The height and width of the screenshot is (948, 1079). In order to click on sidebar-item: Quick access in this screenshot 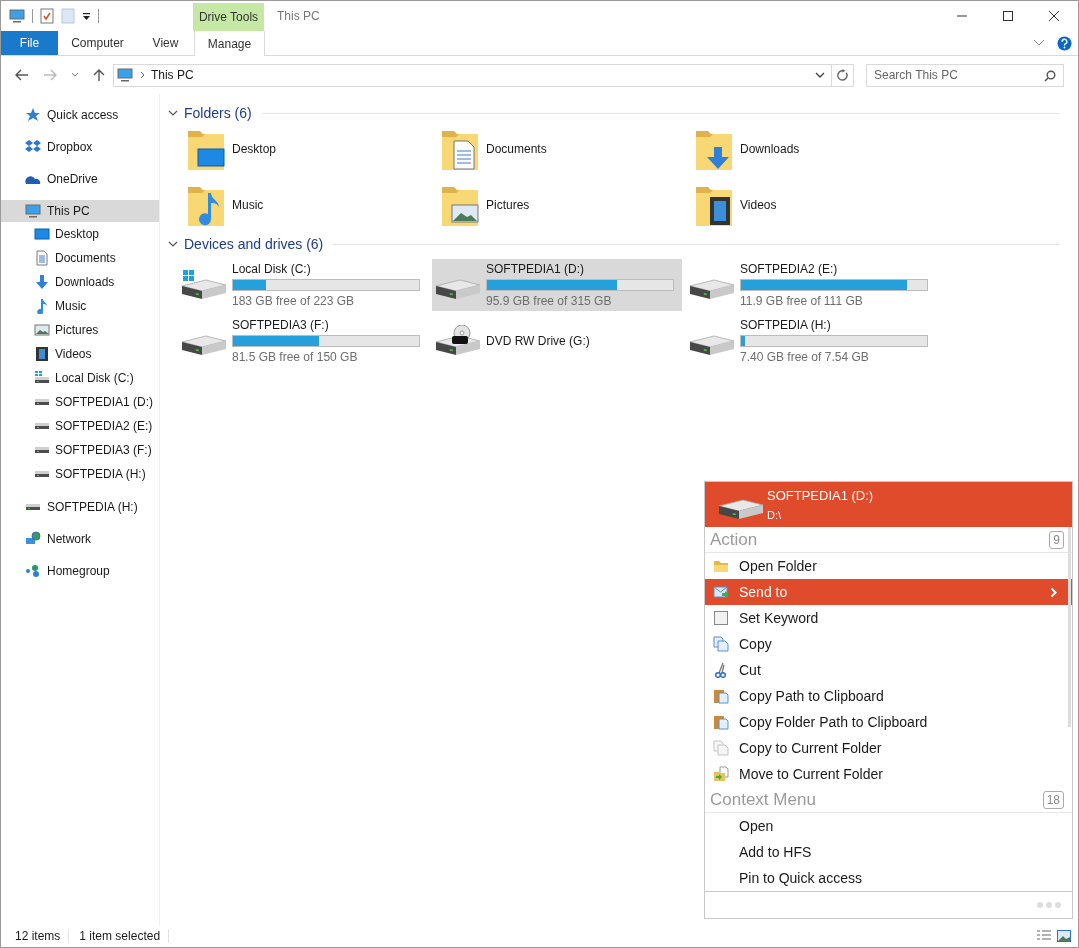, I will do `click(80, 115)`.